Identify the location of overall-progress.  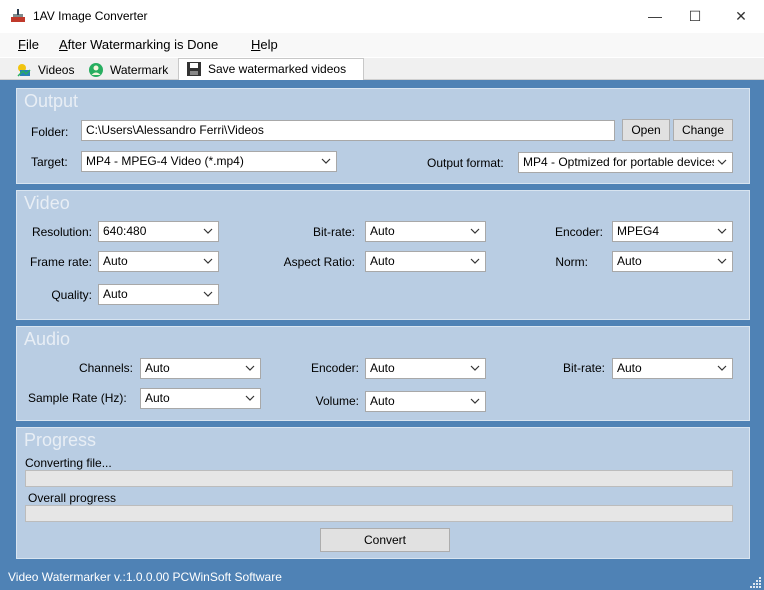
(379, 513).